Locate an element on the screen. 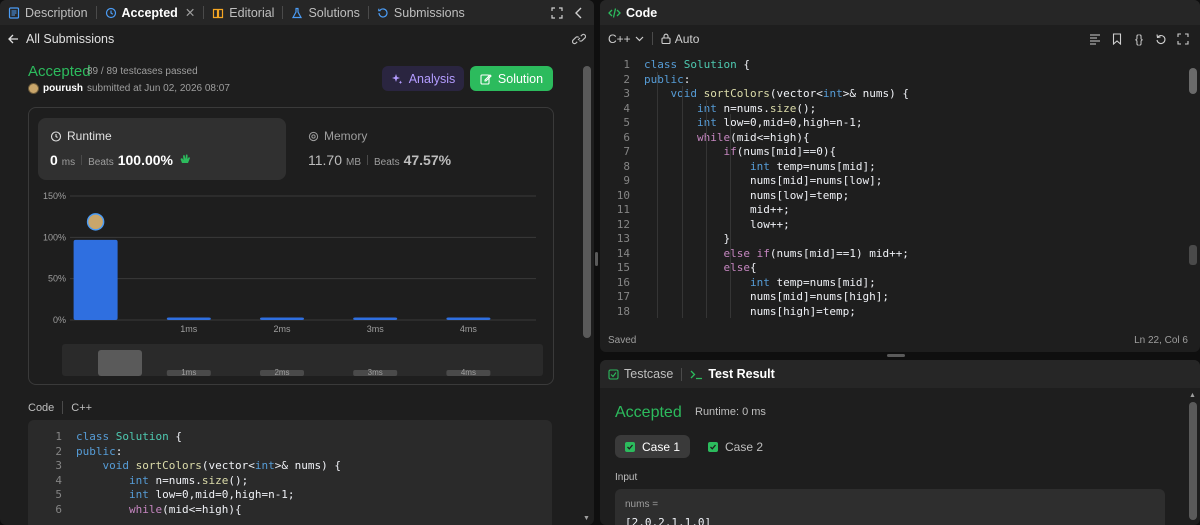  tab-editorial: Editorial is located at coordinates (243, 12).